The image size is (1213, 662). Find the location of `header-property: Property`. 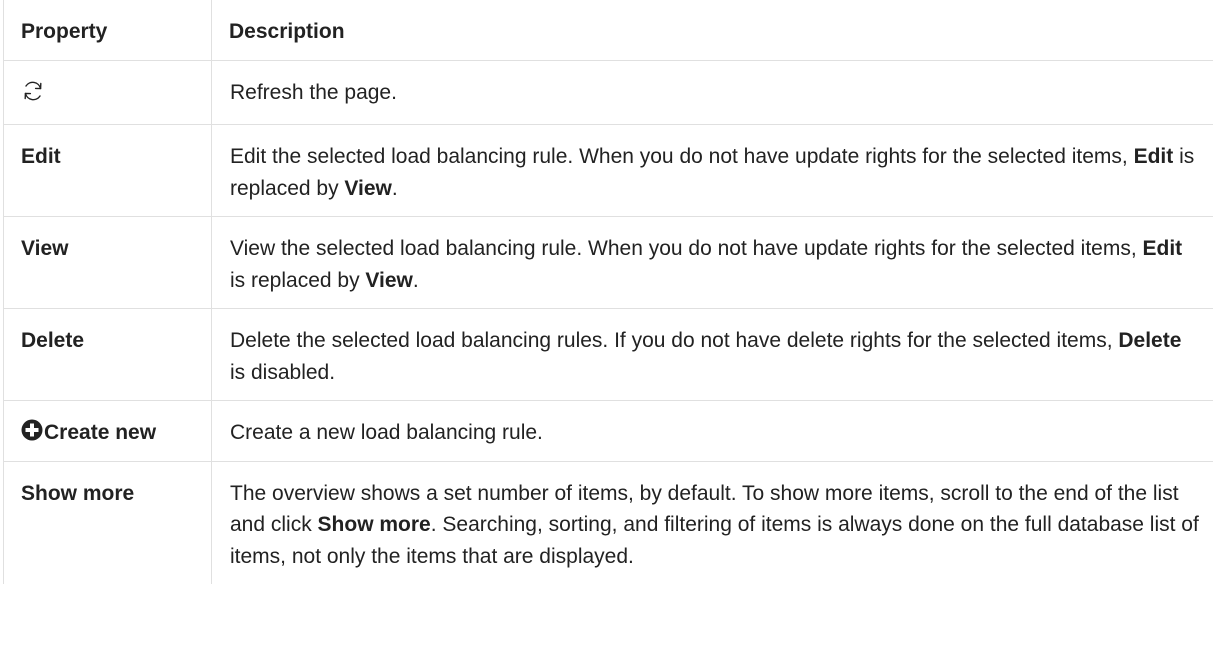

header-property: Property is located at coordinates (107, 30).